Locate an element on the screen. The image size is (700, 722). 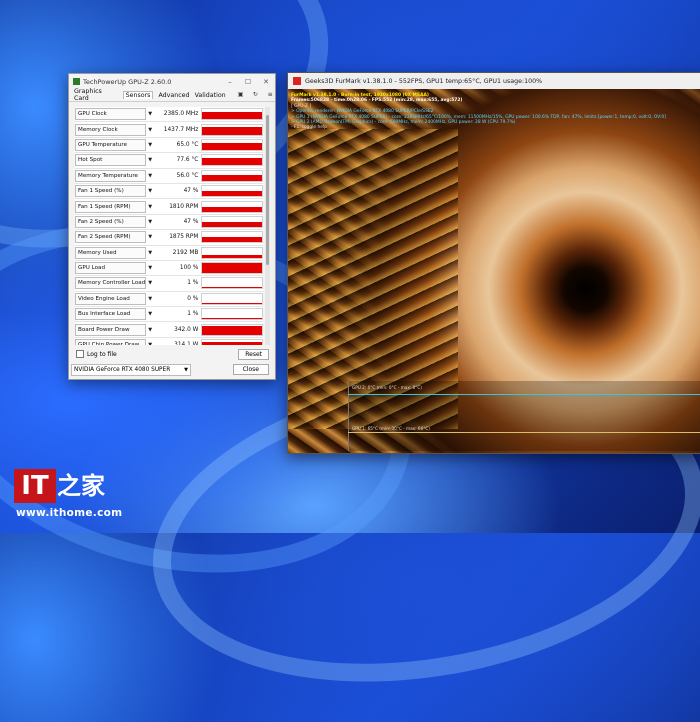
ithome-logo: IT 之家 is located at coordinates (60, 486).